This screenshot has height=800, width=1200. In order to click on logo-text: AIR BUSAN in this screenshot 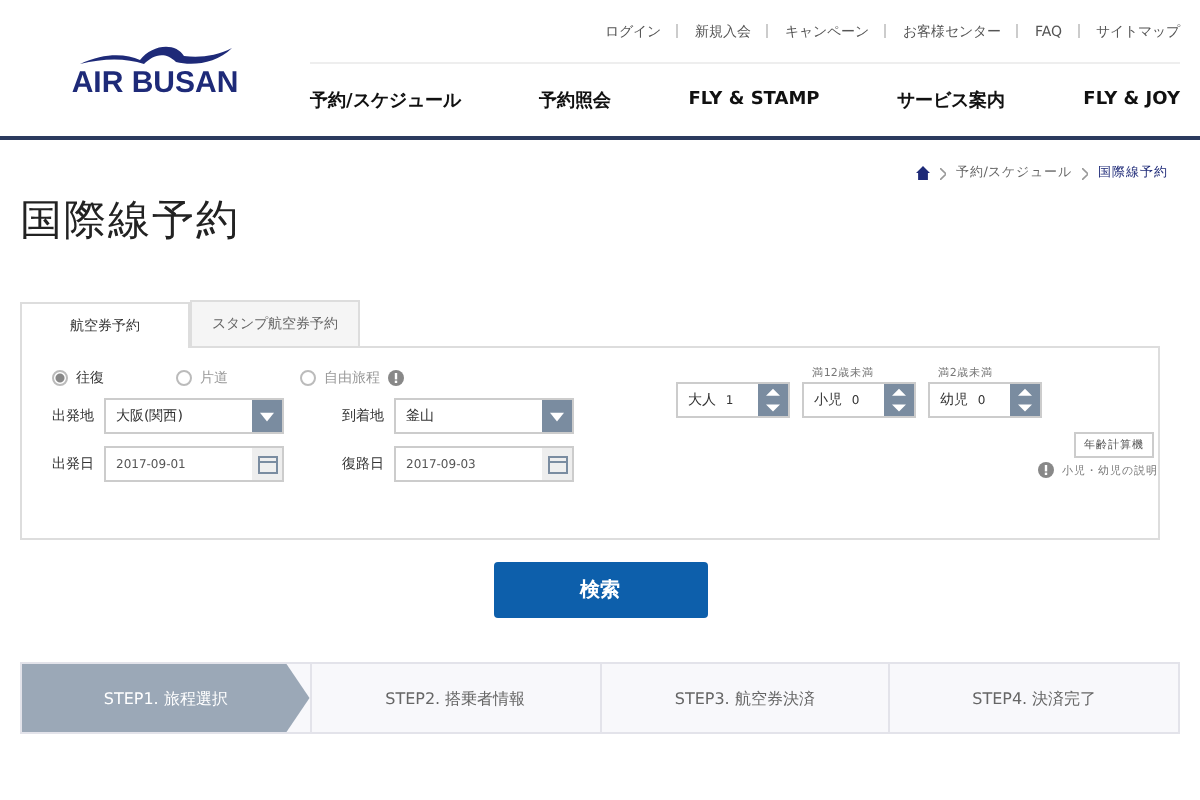, I will do `click(155, 84)`.